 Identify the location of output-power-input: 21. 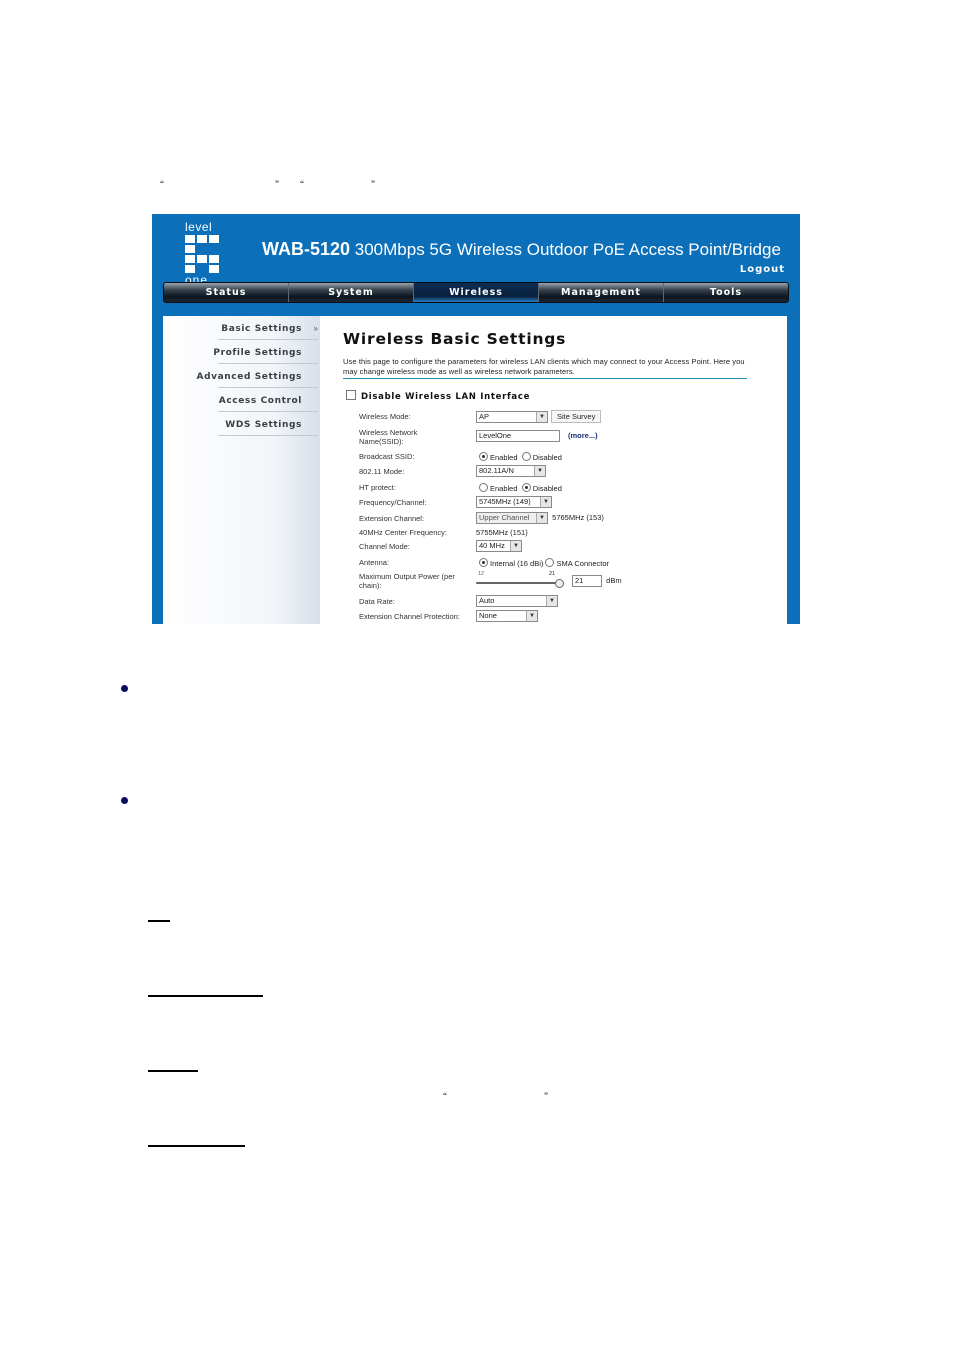
(587, 581).